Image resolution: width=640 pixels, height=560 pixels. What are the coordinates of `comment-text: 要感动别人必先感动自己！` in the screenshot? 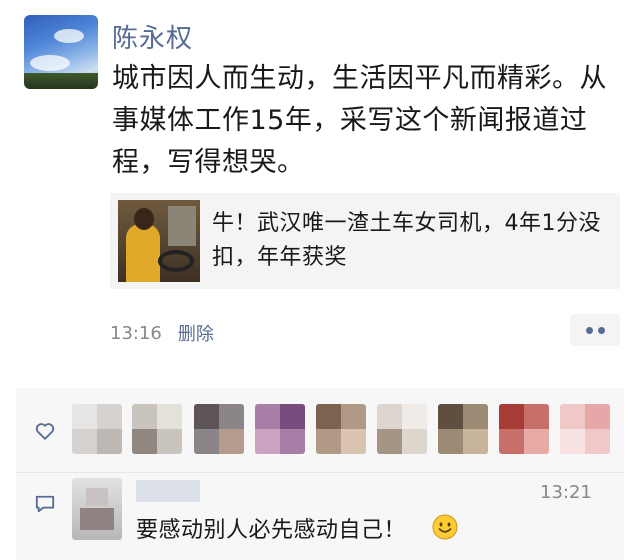 It's located at (271, 528).